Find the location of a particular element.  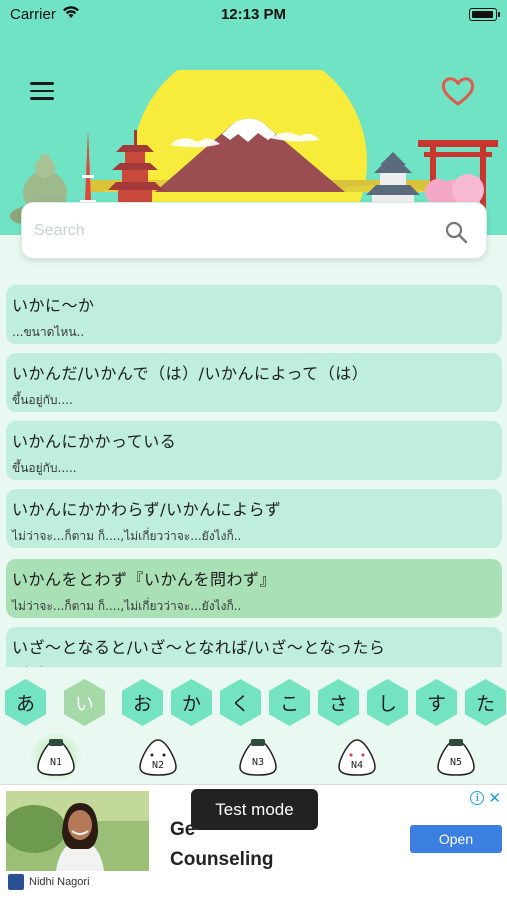

level-label: N5 is located at coordinates (456, 762).